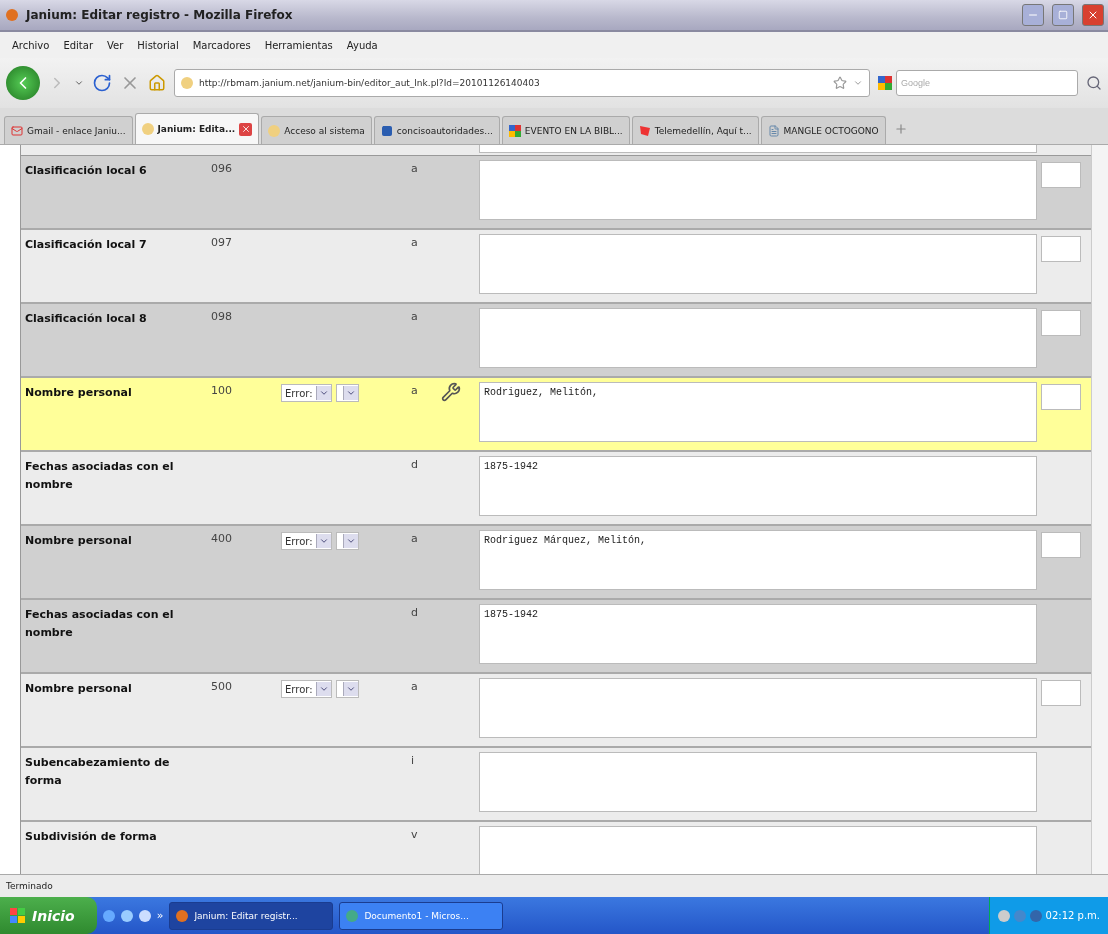 The height and width of the screenshot is (934, 1108). What do you see at coordinates (97, 772) in the screenshot?
I see `field-label: Subencabezamiento de forma` at bounding box center [97, 772].